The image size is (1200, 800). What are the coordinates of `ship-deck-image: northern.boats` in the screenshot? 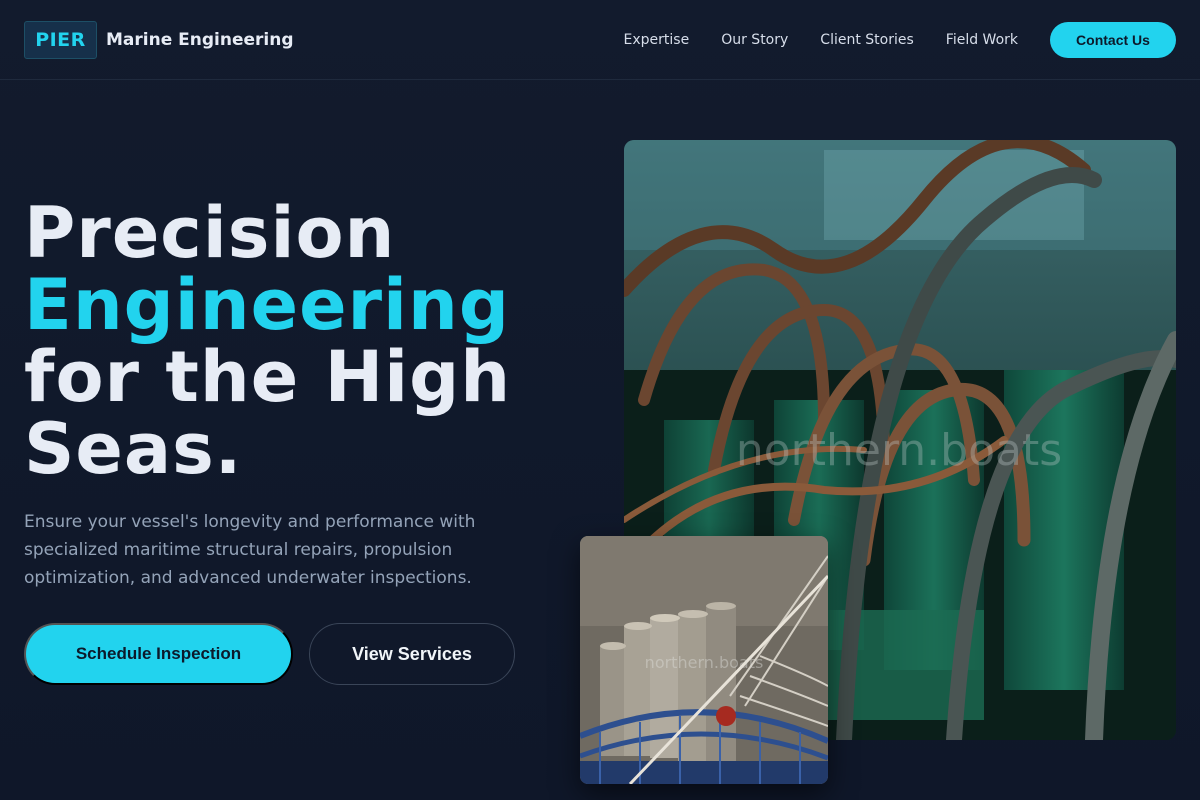 It's located at (704, 660).